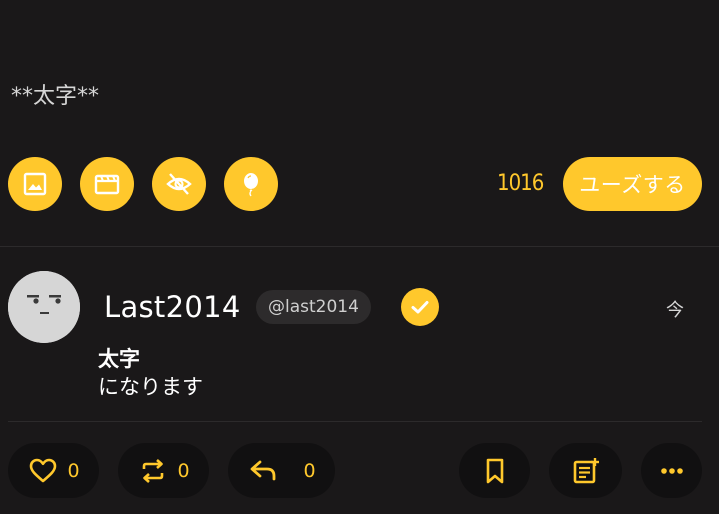 The height and width of the screenshot is (514, 719). I want to click on note-add-icon, so click(586, 470).